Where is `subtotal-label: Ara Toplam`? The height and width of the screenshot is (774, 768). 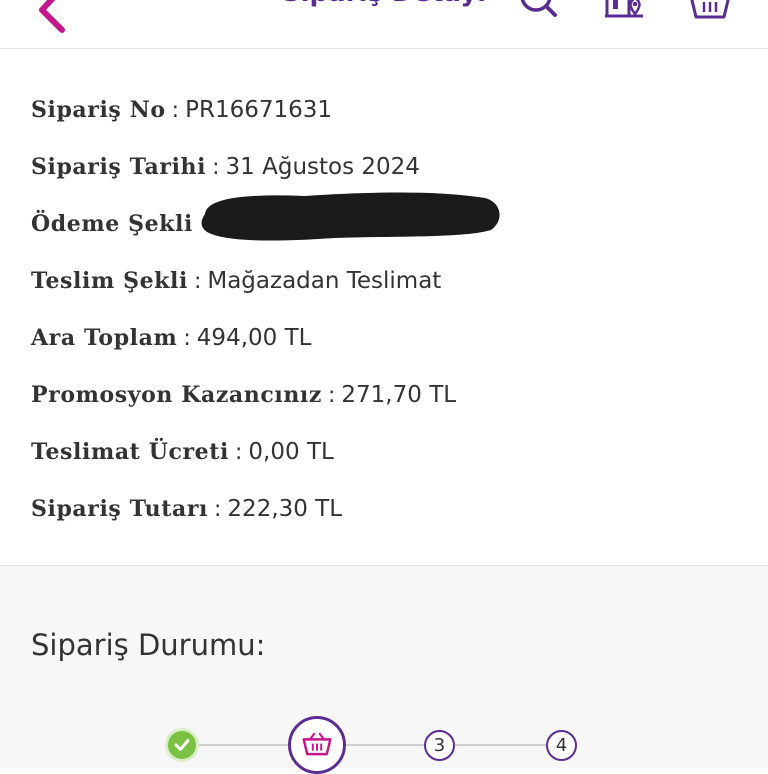 subtotal-label: Ara Toplam is located at coordinates (104, 338).